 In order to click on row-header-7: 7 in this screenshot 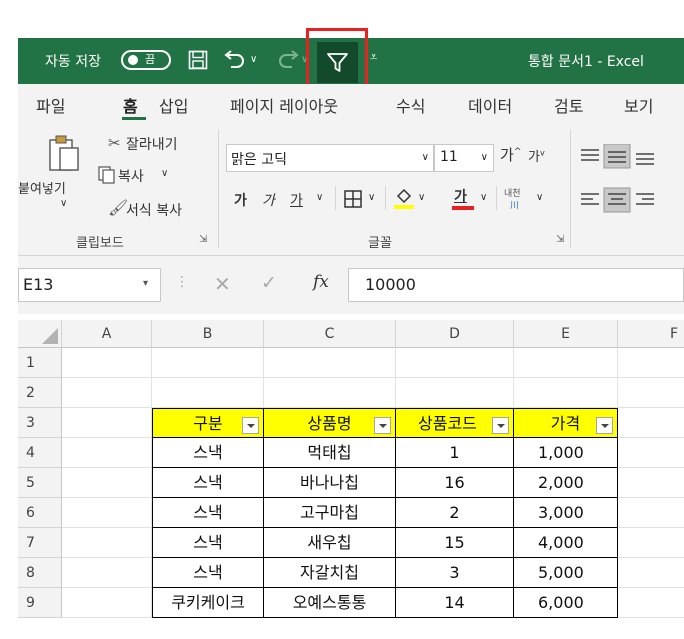, I will do `click(40, 543)`.